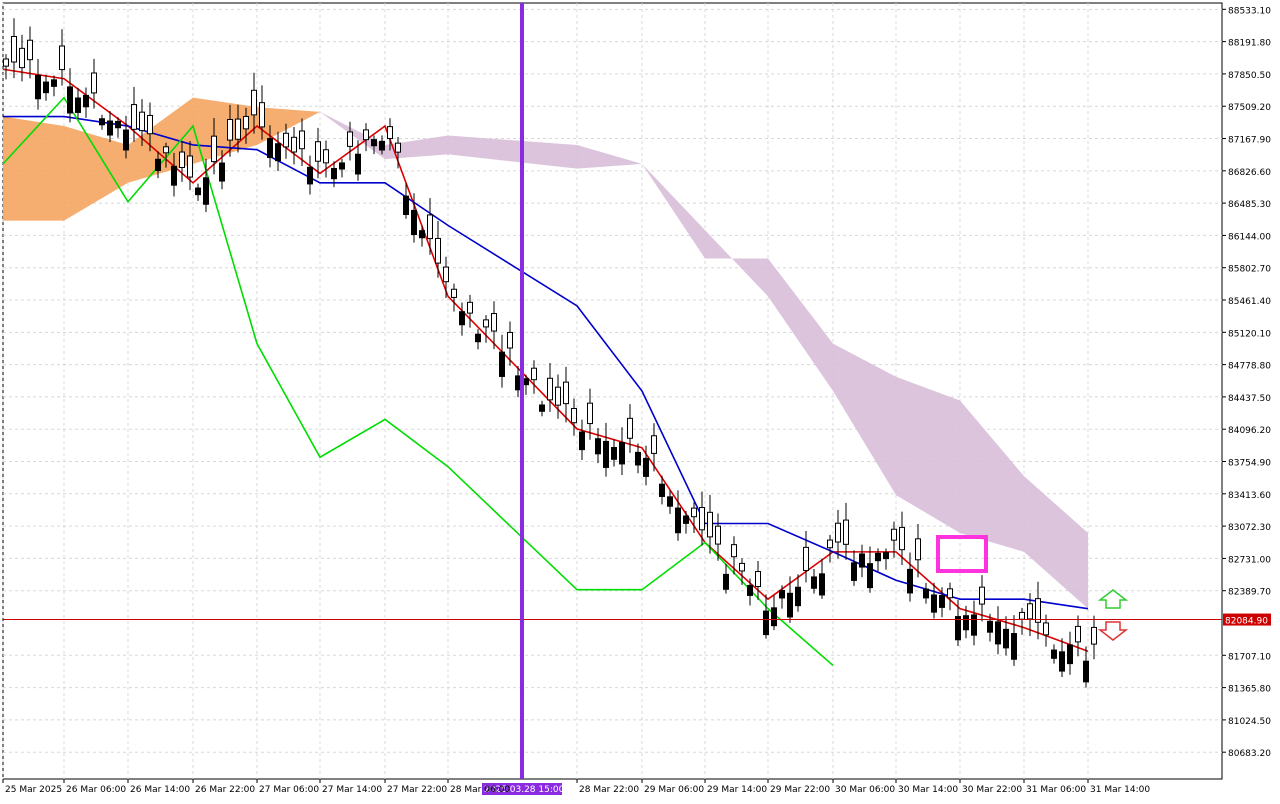 This screenshot has height=804, width=1280. I want to click on y-tick-label: 82731.00, so click(1249, 560).